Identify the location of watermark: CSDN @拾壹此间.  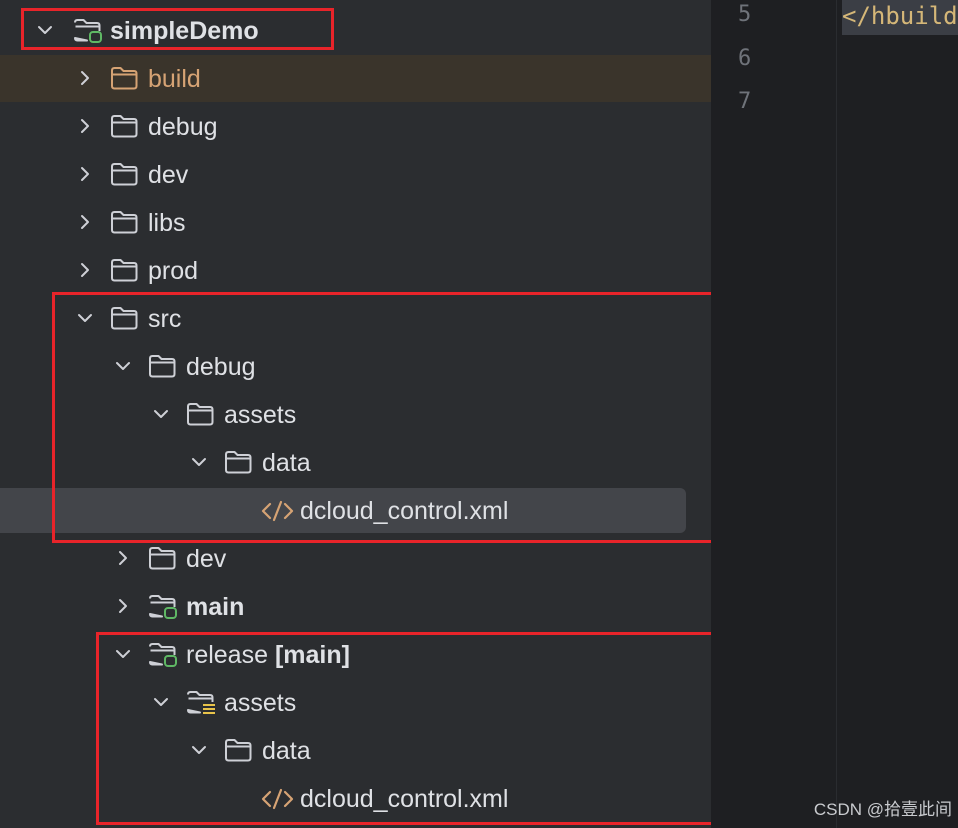
(882, 809).